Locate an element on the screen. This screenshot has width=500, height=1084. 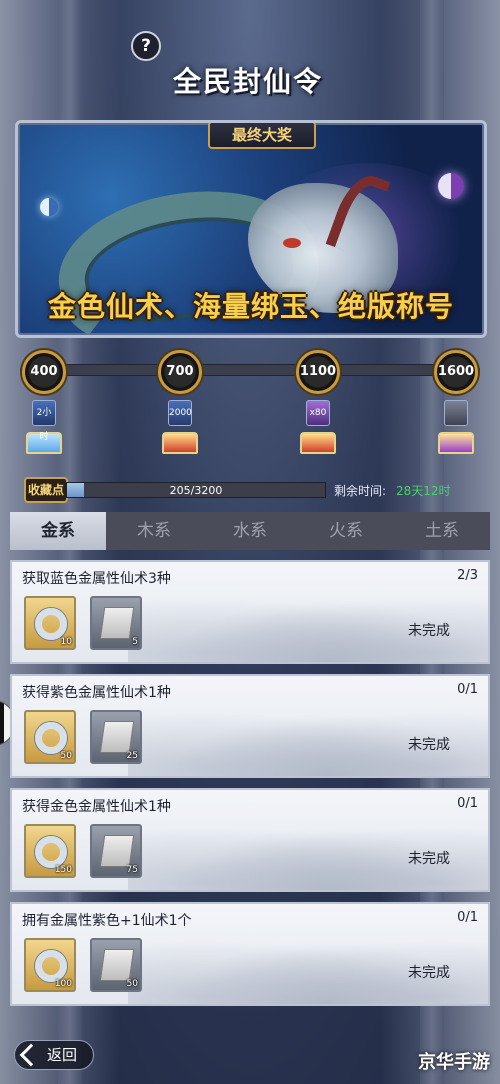
tab-earth: 土系 is located at coordinates (442, 531).